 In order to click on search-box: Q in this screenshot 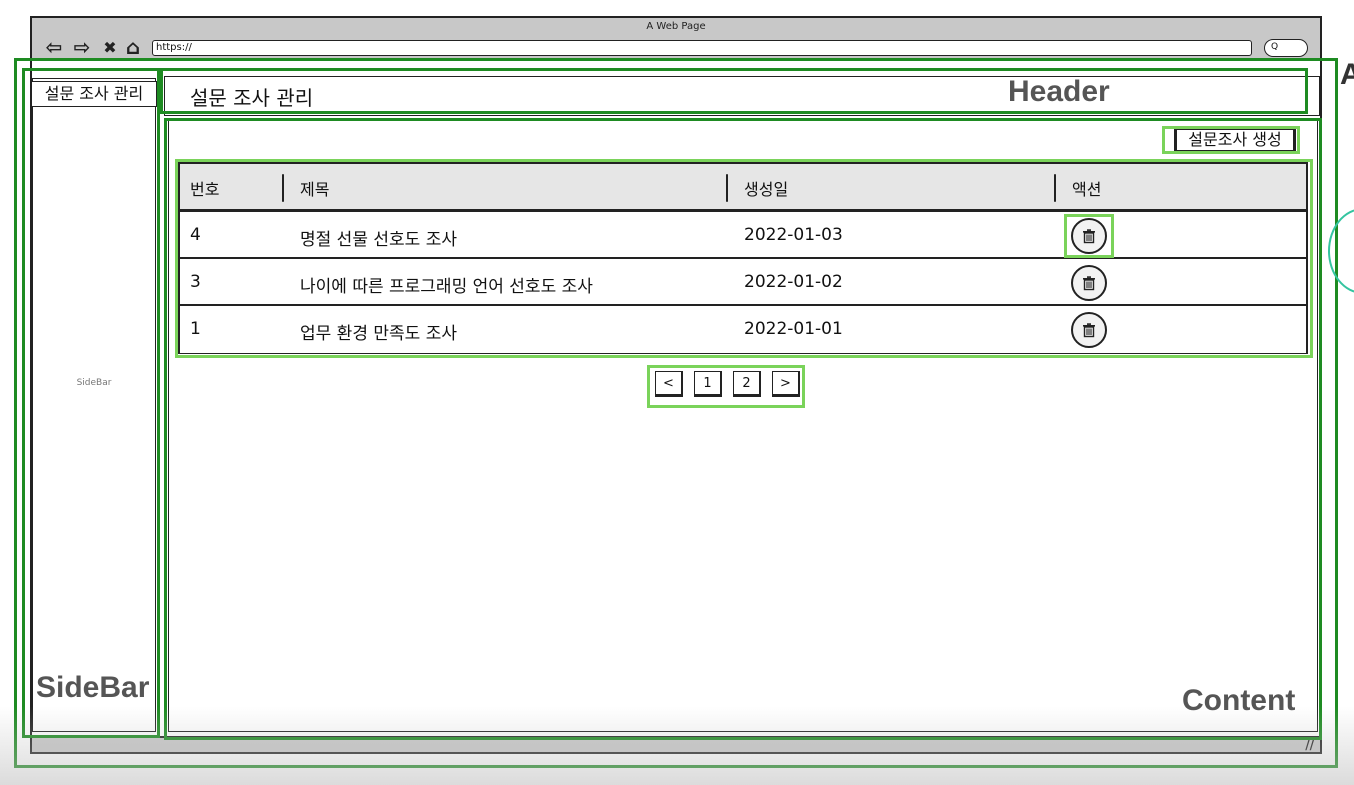, I will do `click(1286, 48)`.